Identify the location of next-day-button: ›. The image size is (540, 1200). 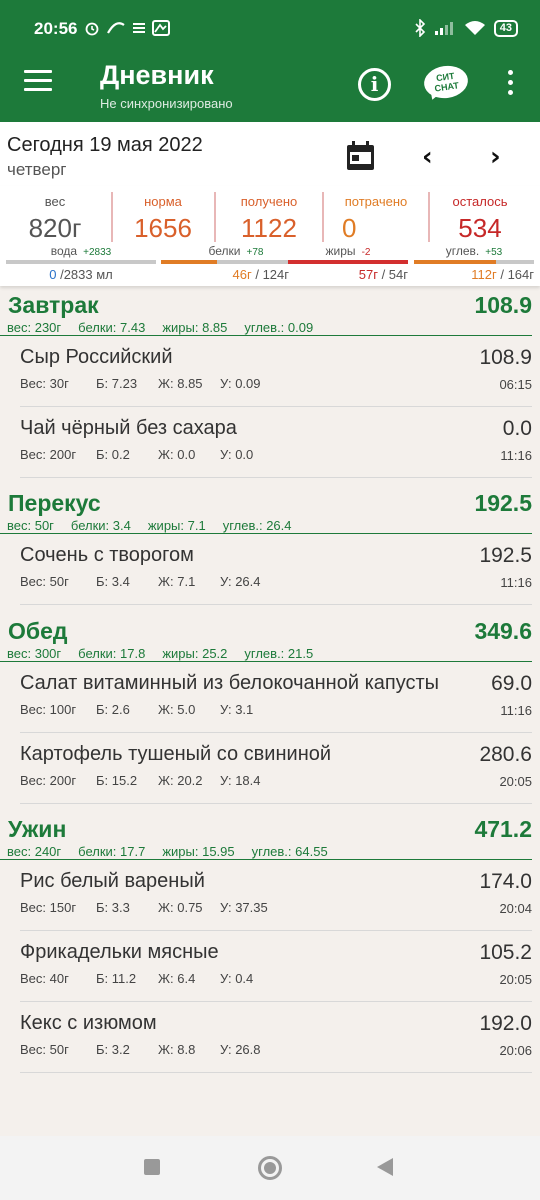
(495, 157).